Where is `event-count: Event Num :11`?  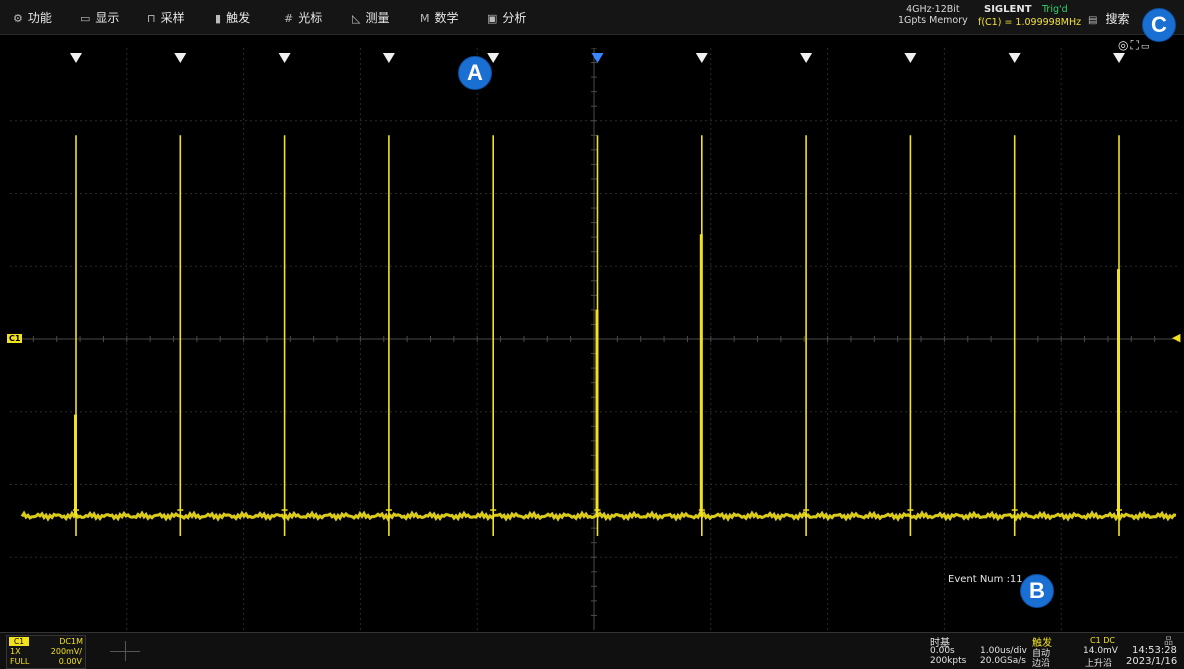 event-count: Event Num :11 is located at coordinates (985, 579).